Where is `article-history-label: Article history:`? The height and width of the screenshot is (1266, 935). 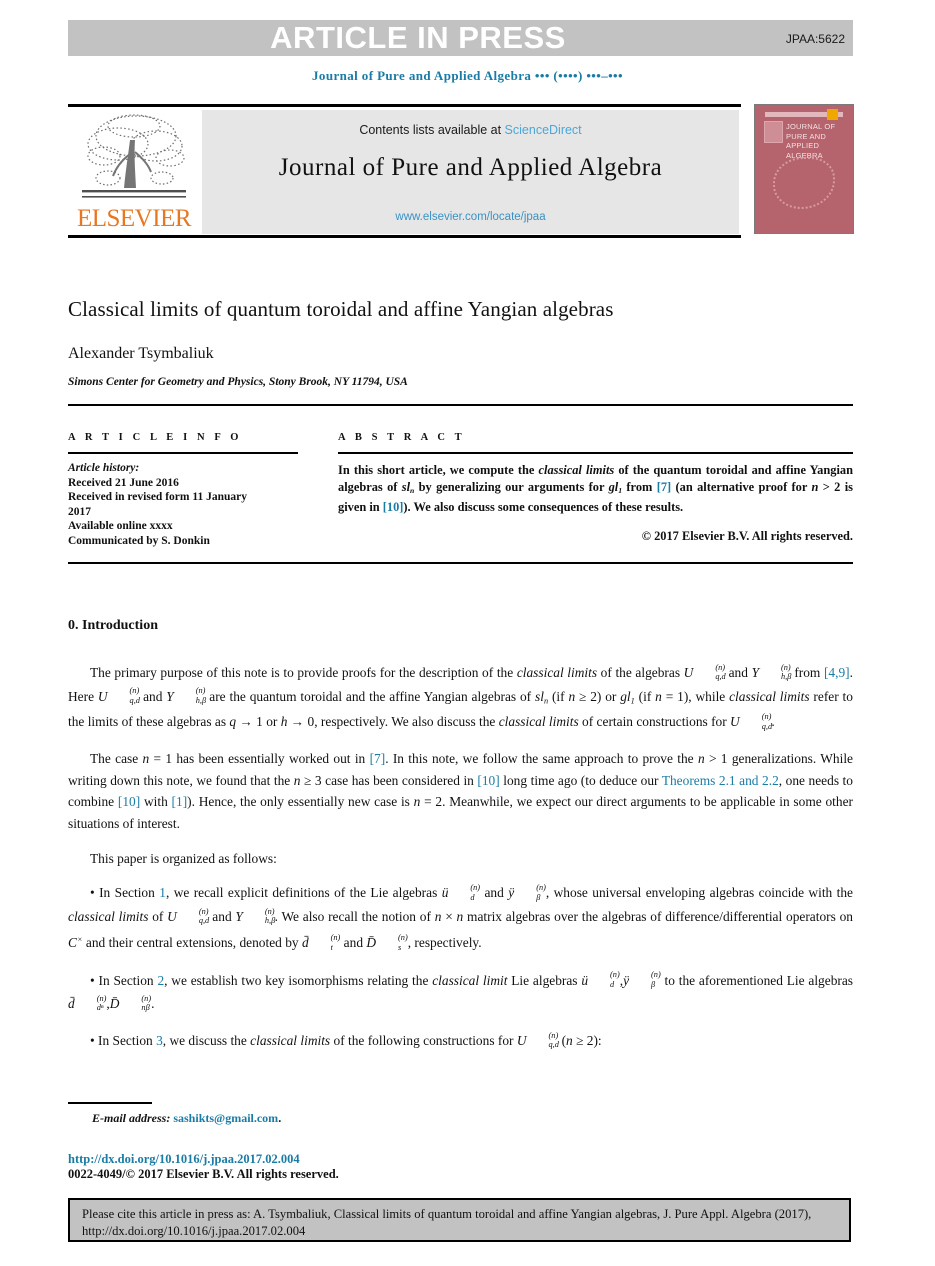 article-history-label: Article history: is located at coordinates (104, 468).